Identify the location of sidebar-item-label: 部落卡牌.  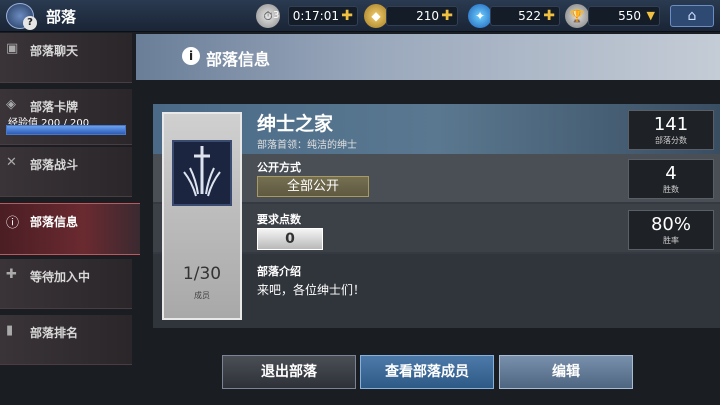
(54, 107).